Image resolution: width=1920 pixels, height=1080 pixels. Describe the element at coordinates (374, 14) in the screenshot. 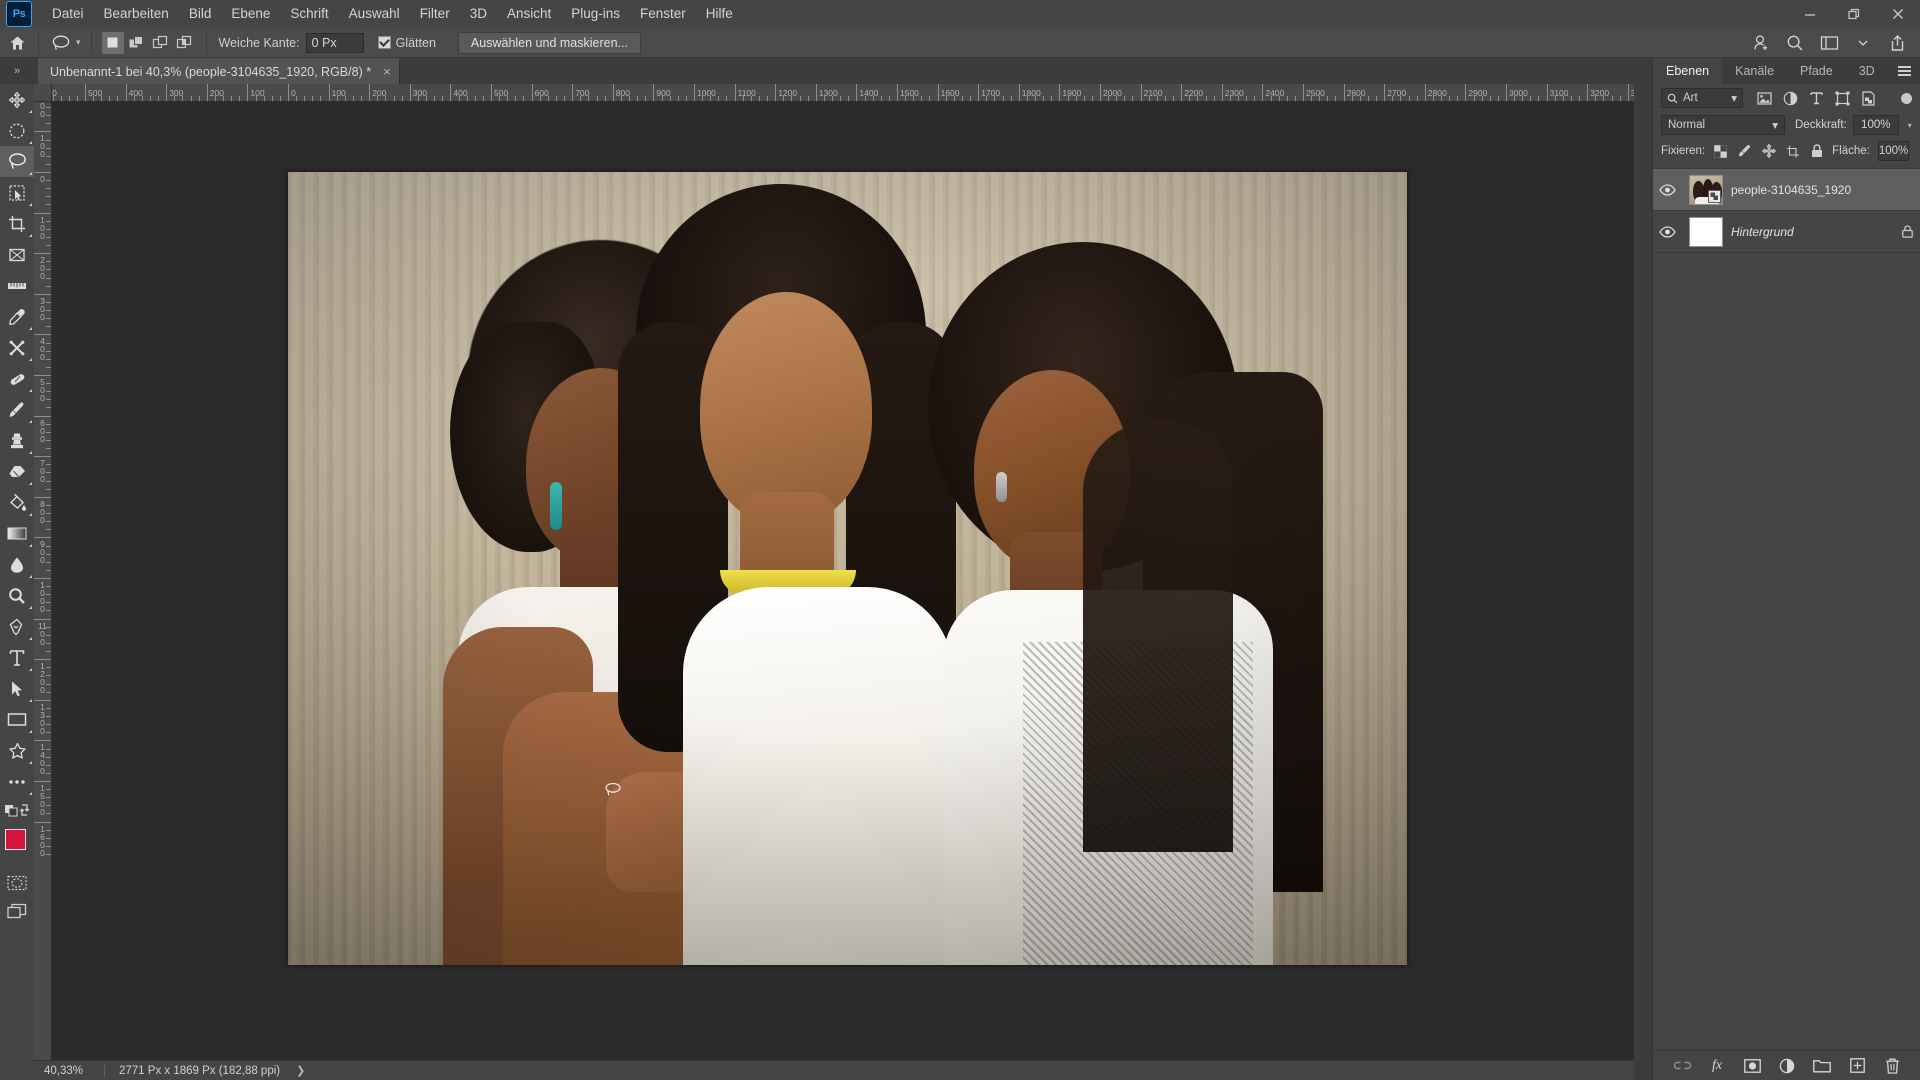

I see `menu-auswahl: Auswahl` at that location.